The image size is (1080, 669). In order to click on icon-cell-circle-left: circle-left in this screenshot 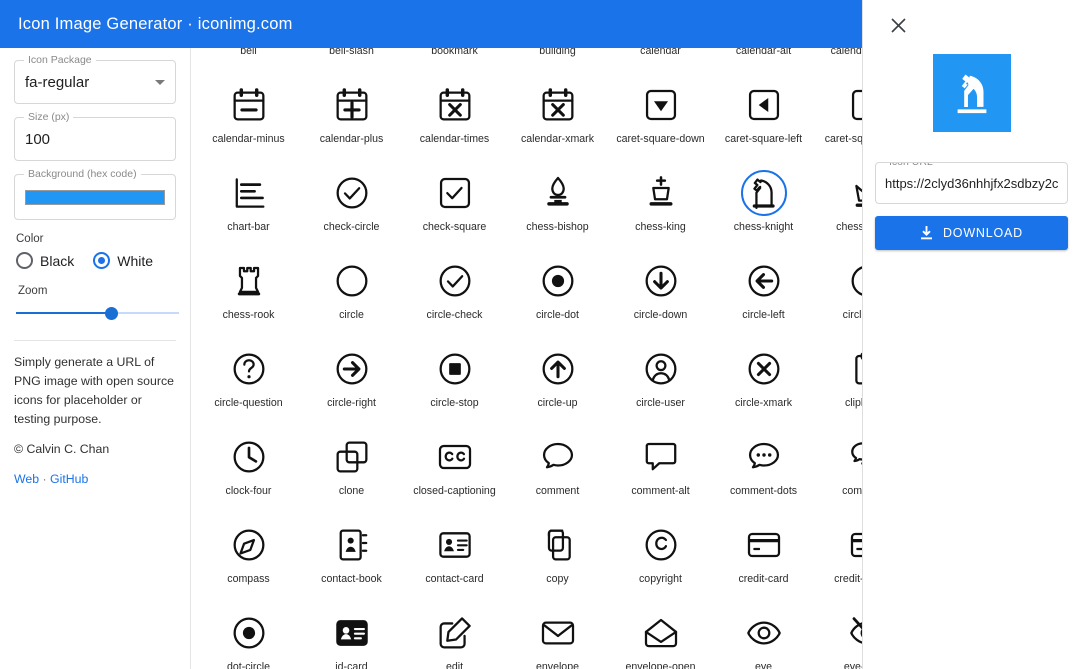, I will do `click(763, 294)`.